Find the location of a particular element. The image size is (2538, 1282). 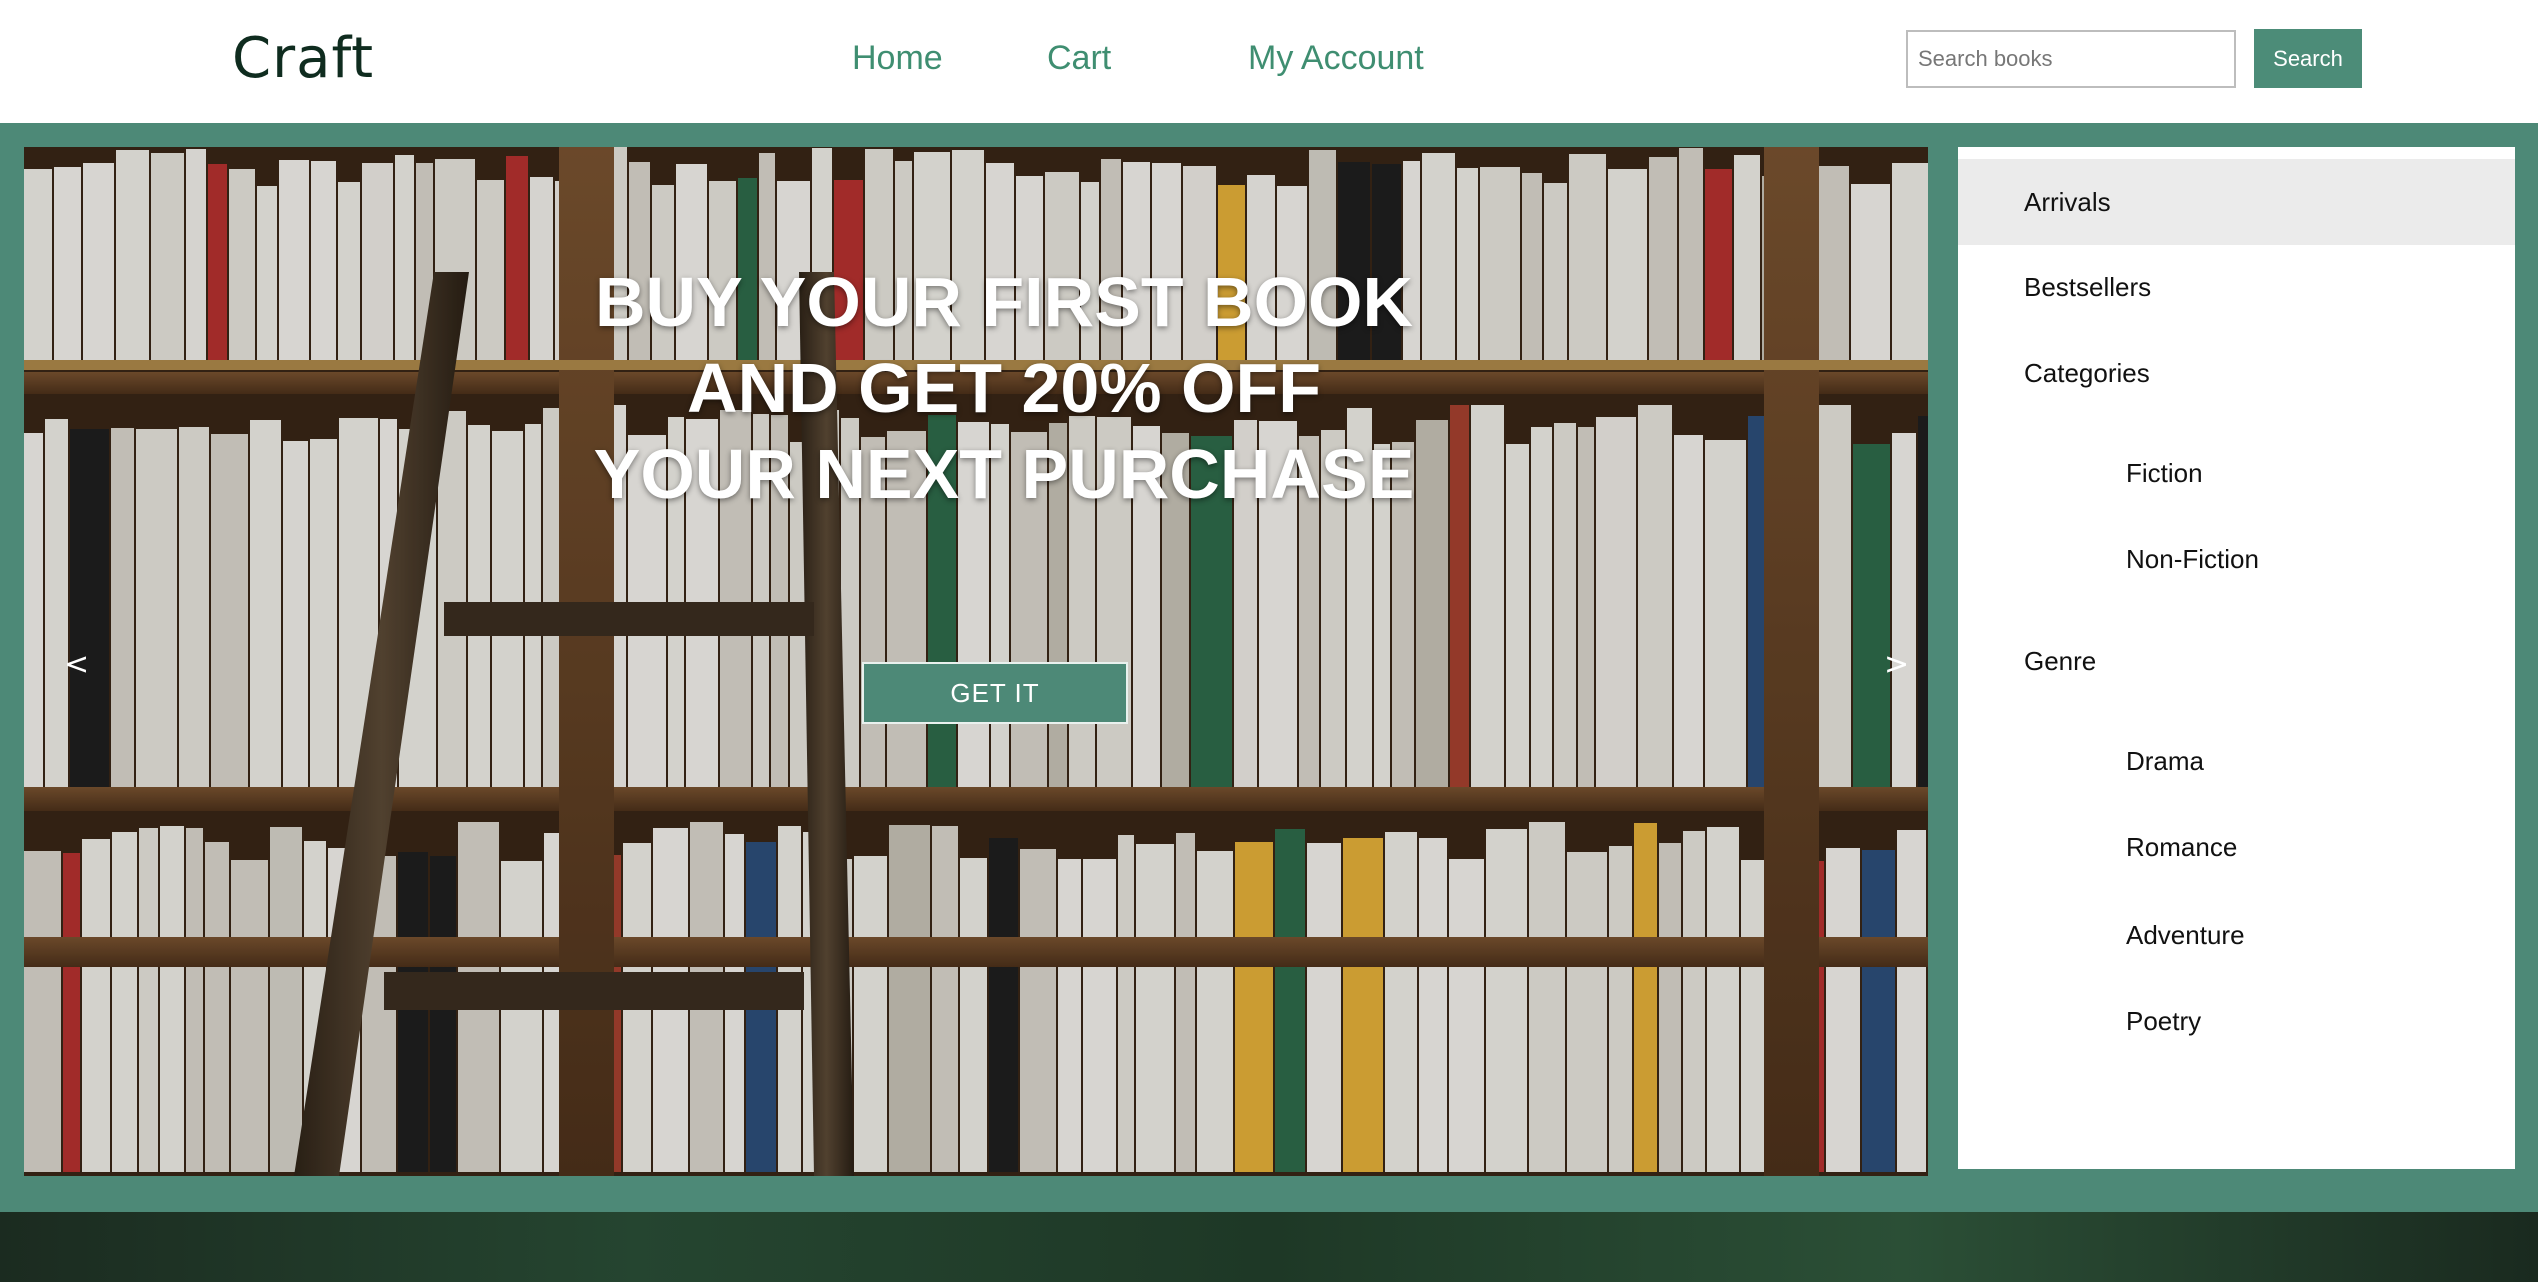

search-button: Search is located at coordinates (2308, 58).